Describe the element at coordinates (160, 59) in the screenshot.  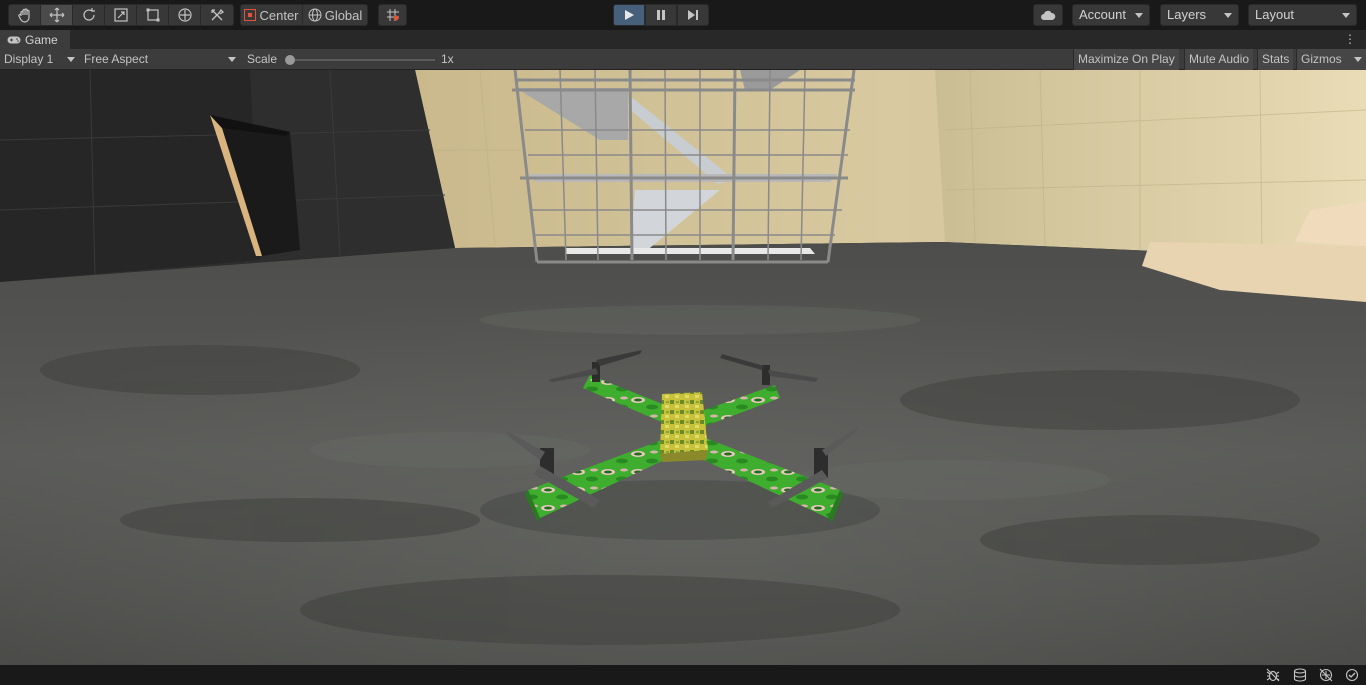
I see `aspect-dropdown: Free Aspect` at that location.